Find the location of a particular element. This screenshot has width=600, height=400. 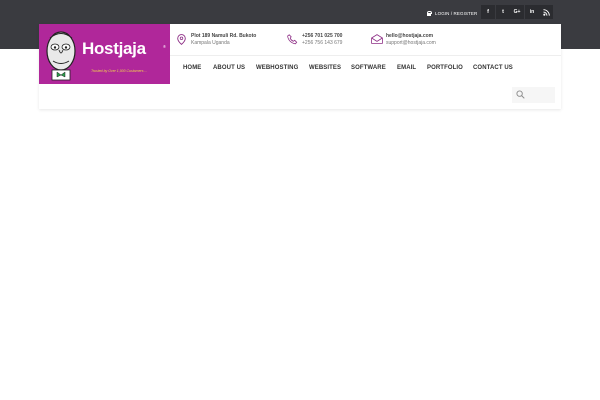

address-line2: Kampala Uganda is located at coordinates (210, 43).